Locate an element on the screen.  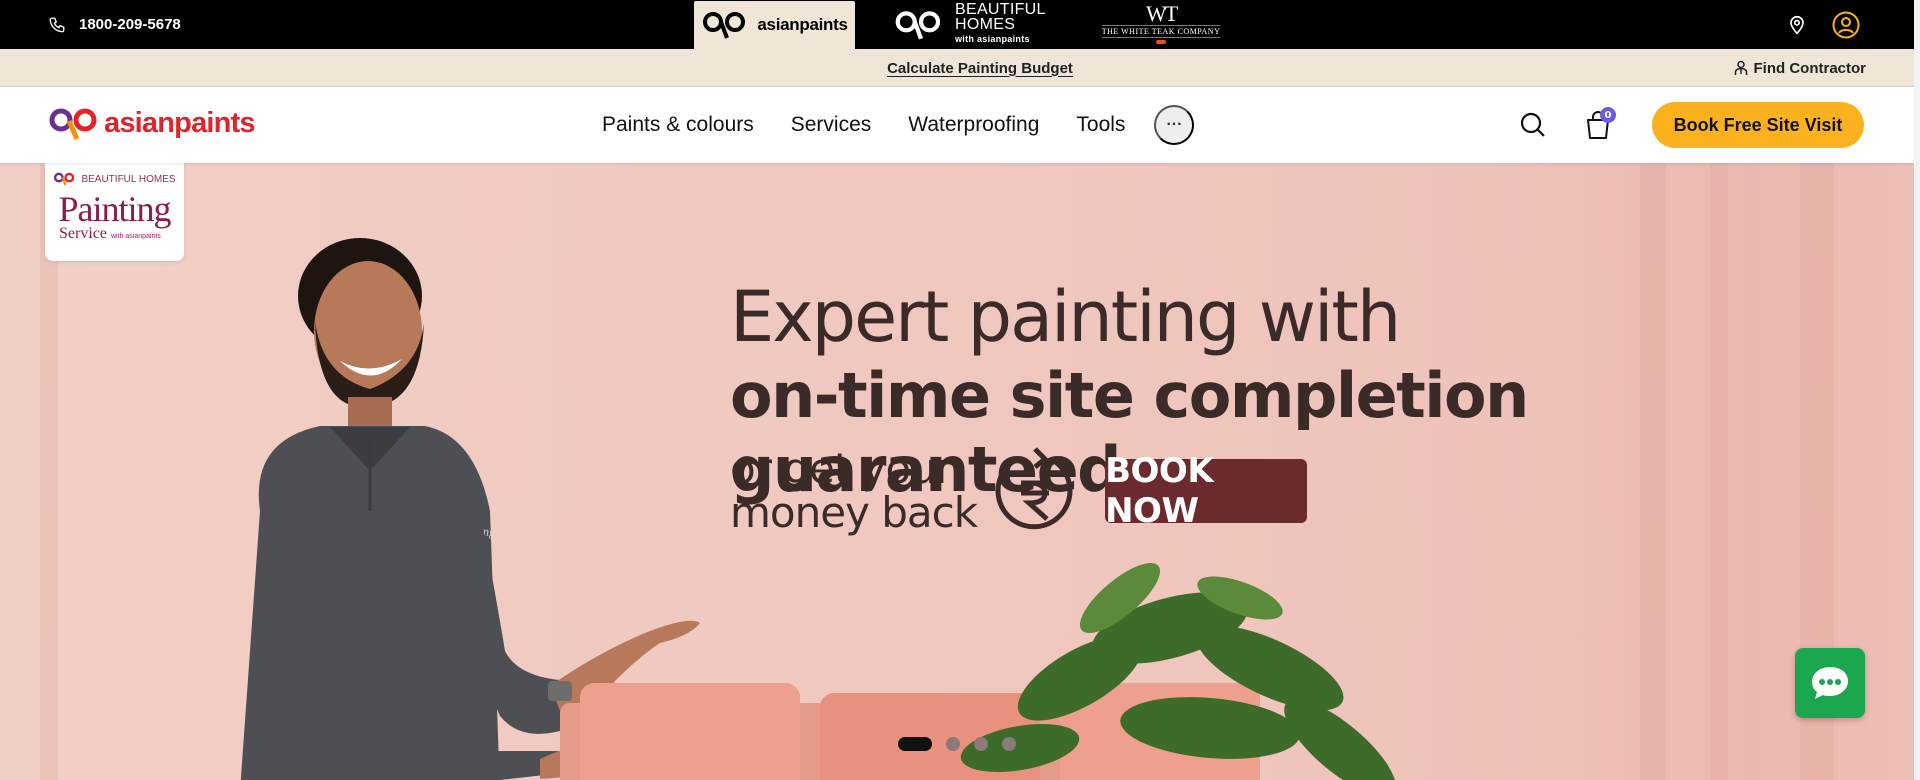
bh-line1: BEAUTIFUL is located at coordinates (1000, 9).